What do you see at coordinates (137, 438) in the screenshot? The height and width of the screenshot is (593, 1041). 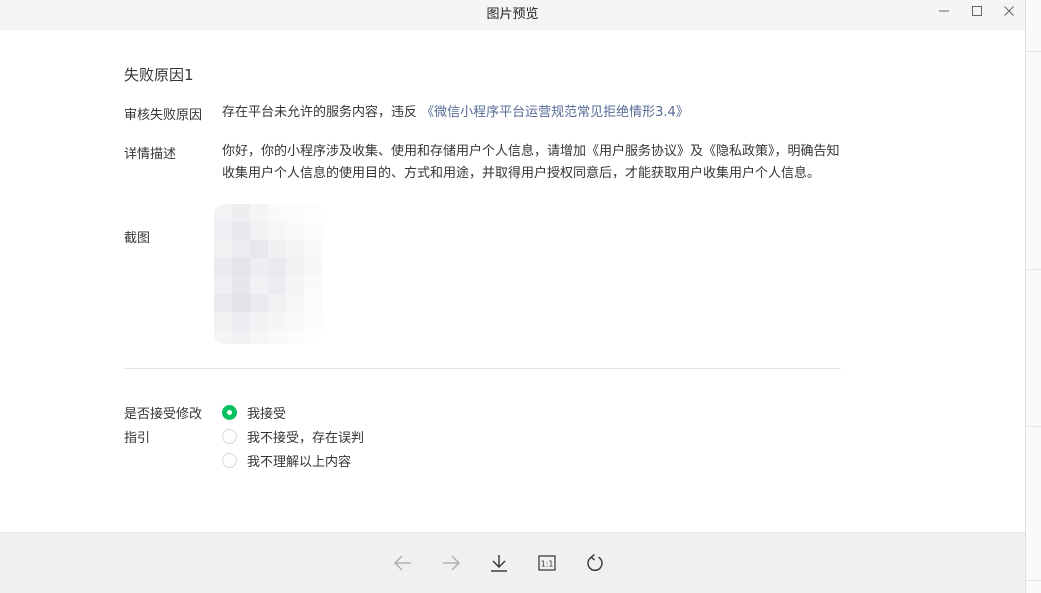 I see `accept-label-line2: 指引` at bounding box center [137, 438].